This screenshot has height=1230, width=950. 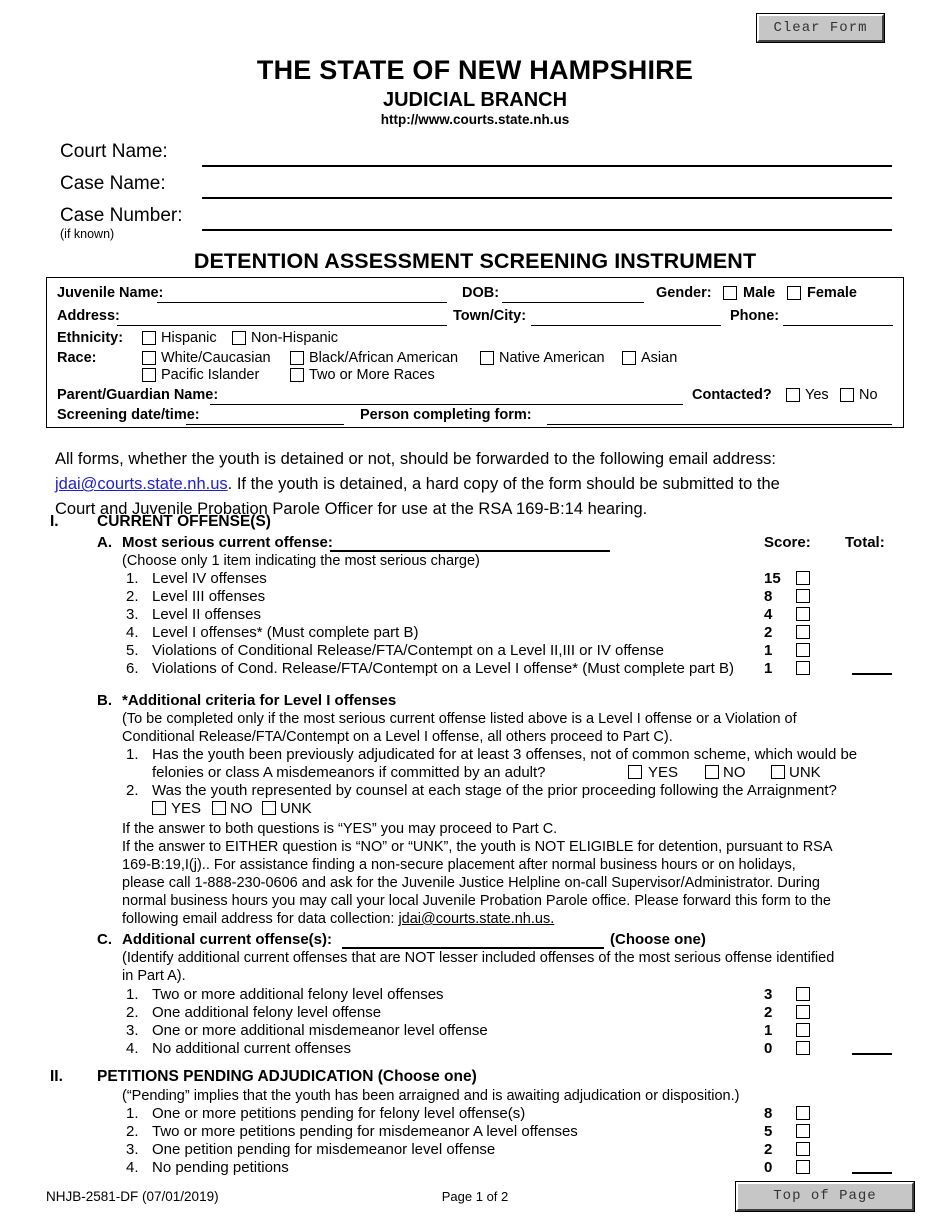 What do you see at coordinates (481, 293) in the screenshot?
I see `dob-label: DOB:` at bounding box center [481, 293].